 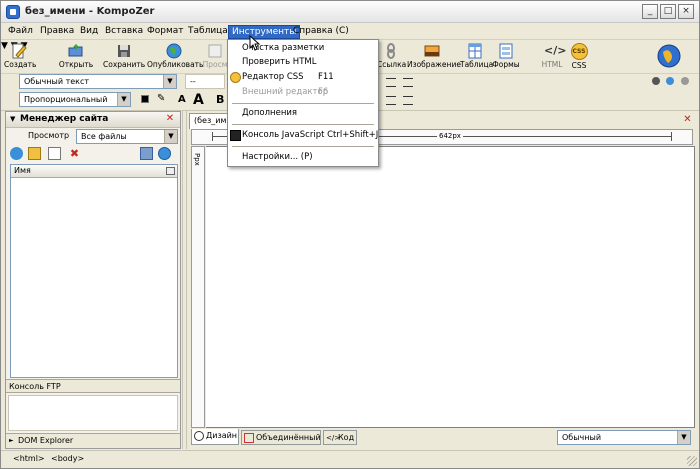 What do you see at coordinates (124, 51) in the screenshot?
I see `save-disk-icon` at bounding box center [124, 51].